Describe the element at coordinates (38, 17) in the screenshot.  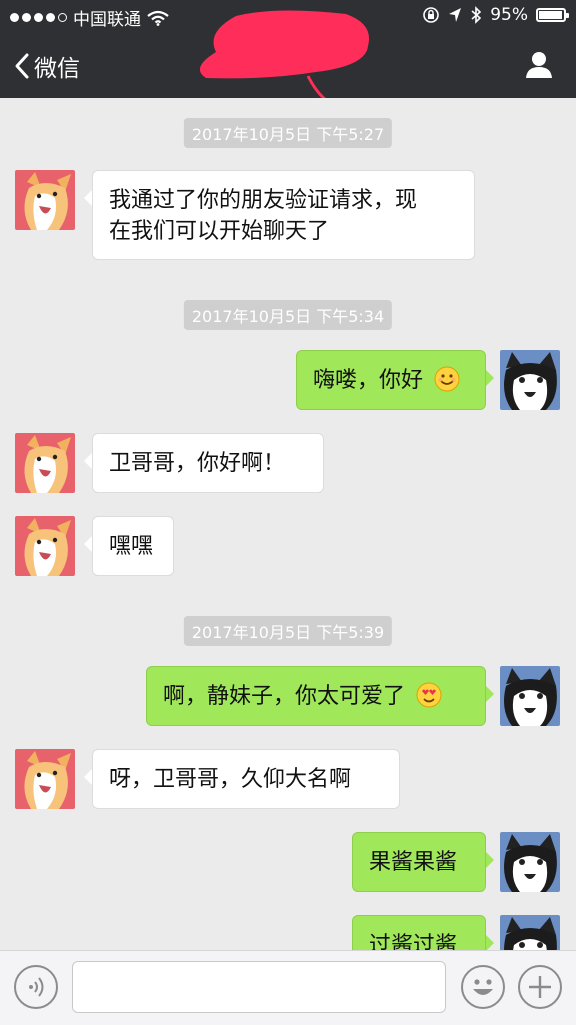
I see `signal-strength-icon` at that location.